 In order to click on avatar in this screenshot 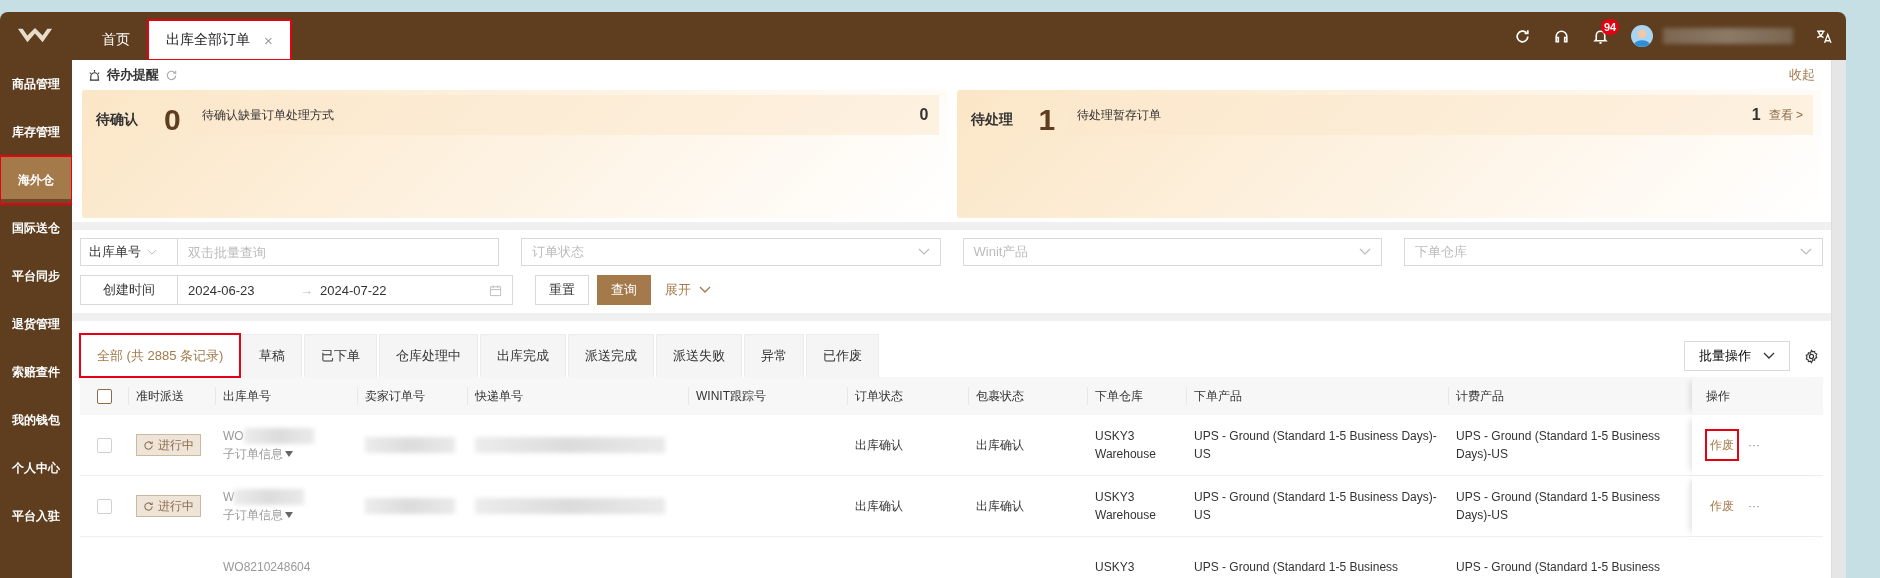, I will do `click(1642, 36)`.